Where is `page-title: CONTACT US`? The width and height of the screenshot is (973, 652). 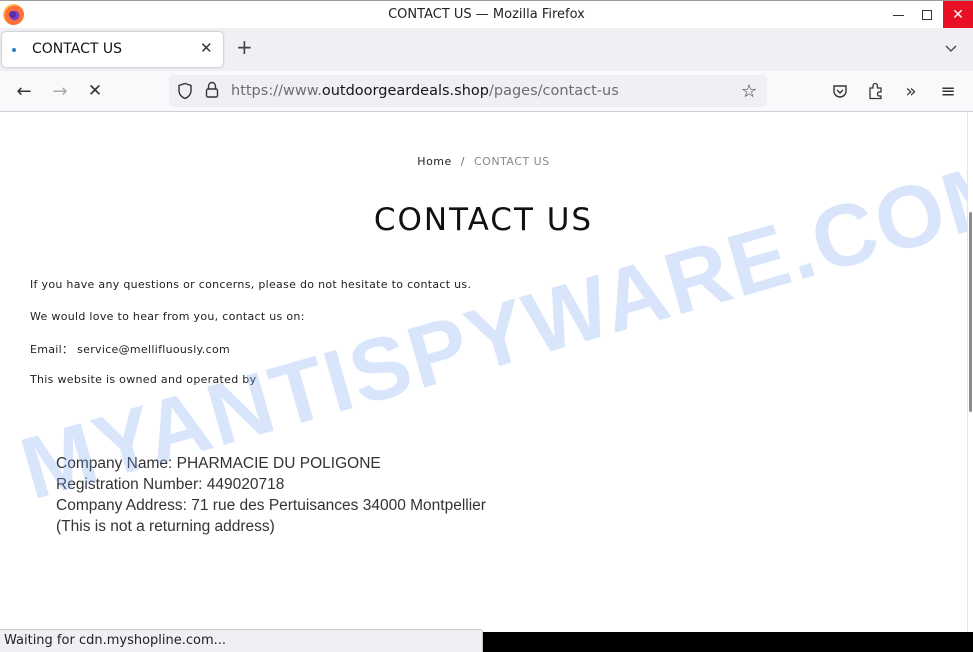
page-title: CONTACT US is located at coordinates (483, 220).